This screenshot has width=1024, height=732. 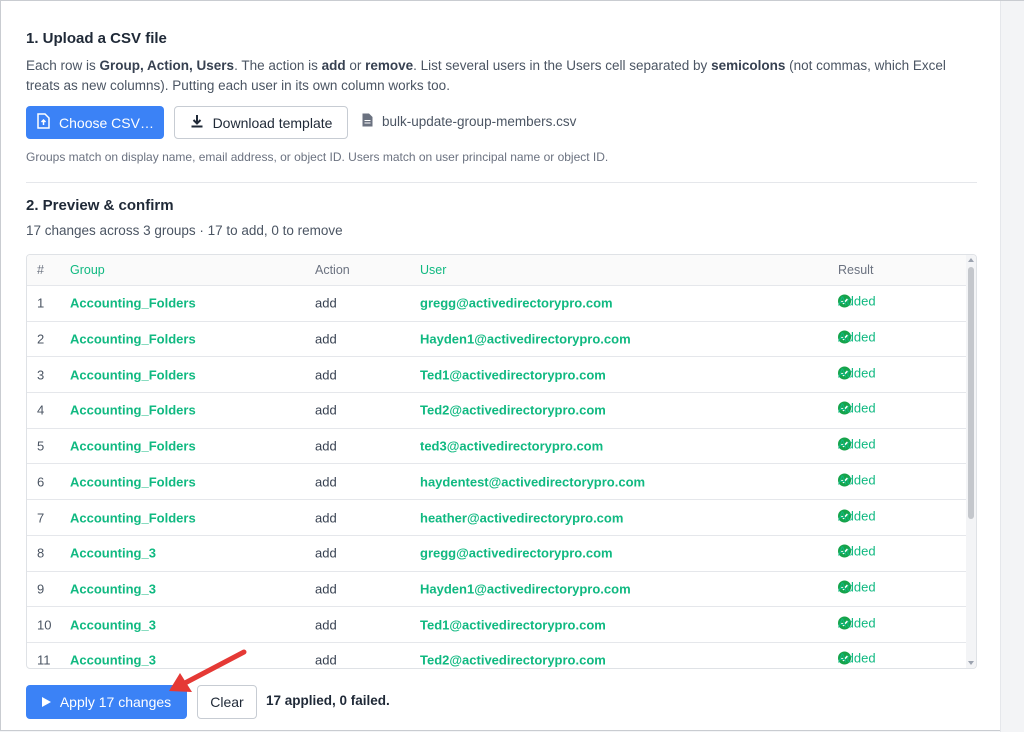 I want to click on column-header-group: Group, so click(x=87, y=270).